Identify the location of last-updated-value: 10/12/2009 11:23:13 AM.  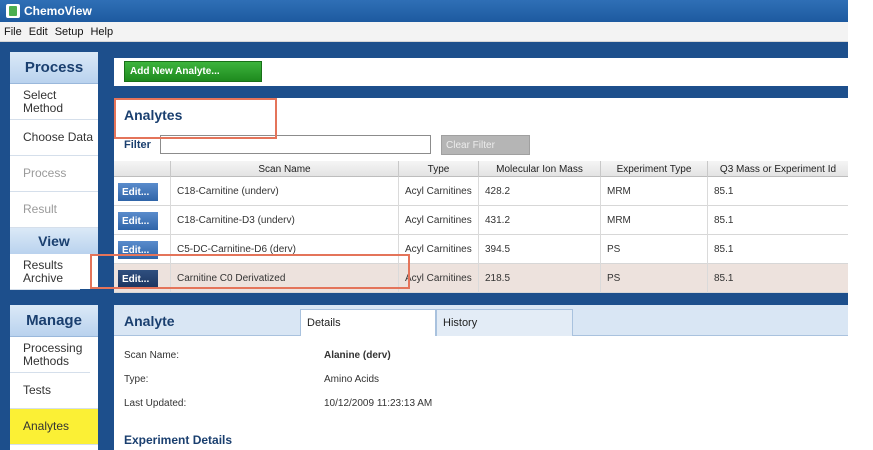
(378, 403).